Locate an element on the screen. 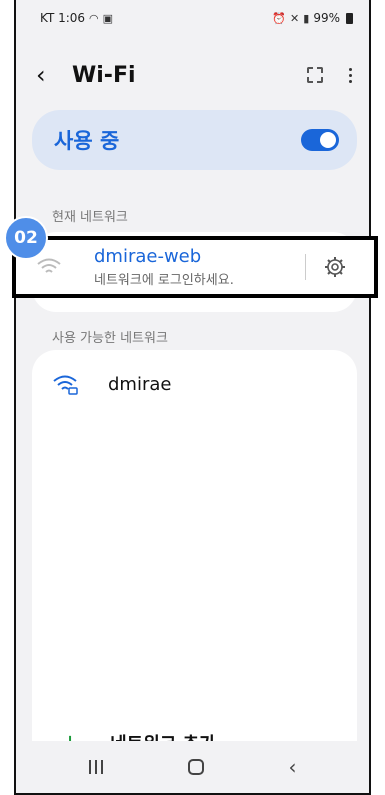 The image size is (385, 795). wifi-lock-icon is located at coordinates (65, 385).